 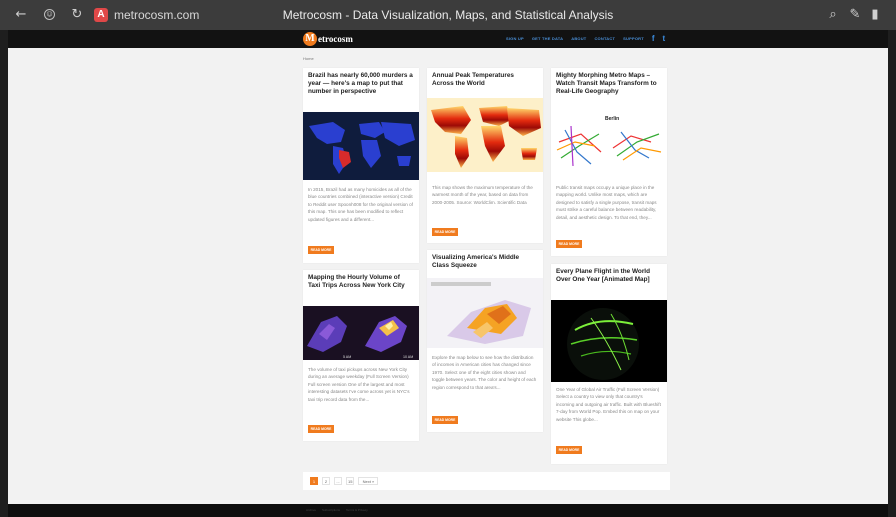 I want to click on logo-text: etrocosm, so click(x=335, y=39).